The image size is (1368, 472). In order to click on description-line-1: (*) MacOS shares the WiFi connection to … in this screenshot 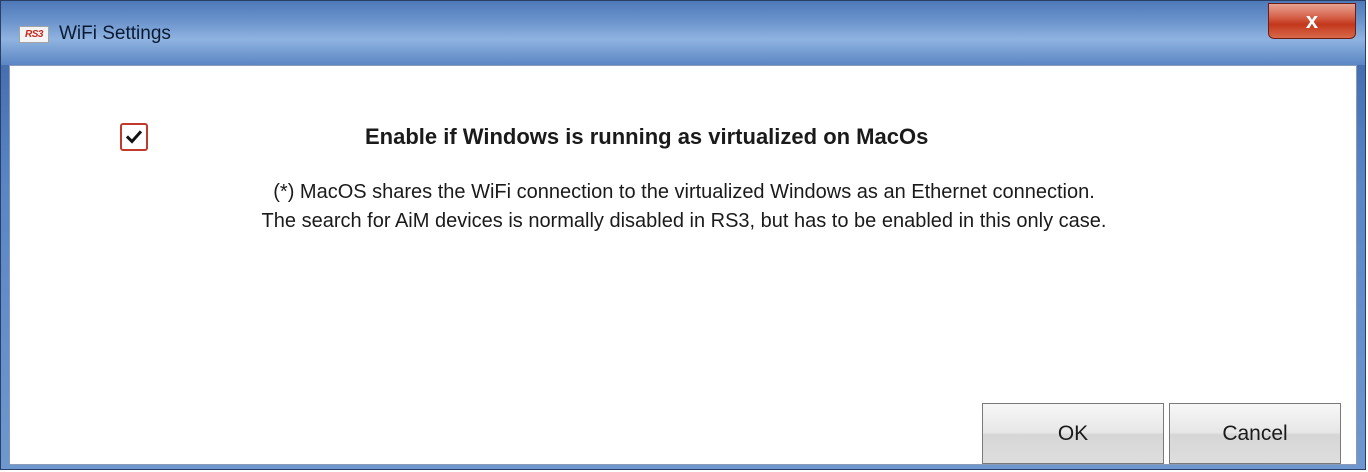, I will do `click(684, 192)`.